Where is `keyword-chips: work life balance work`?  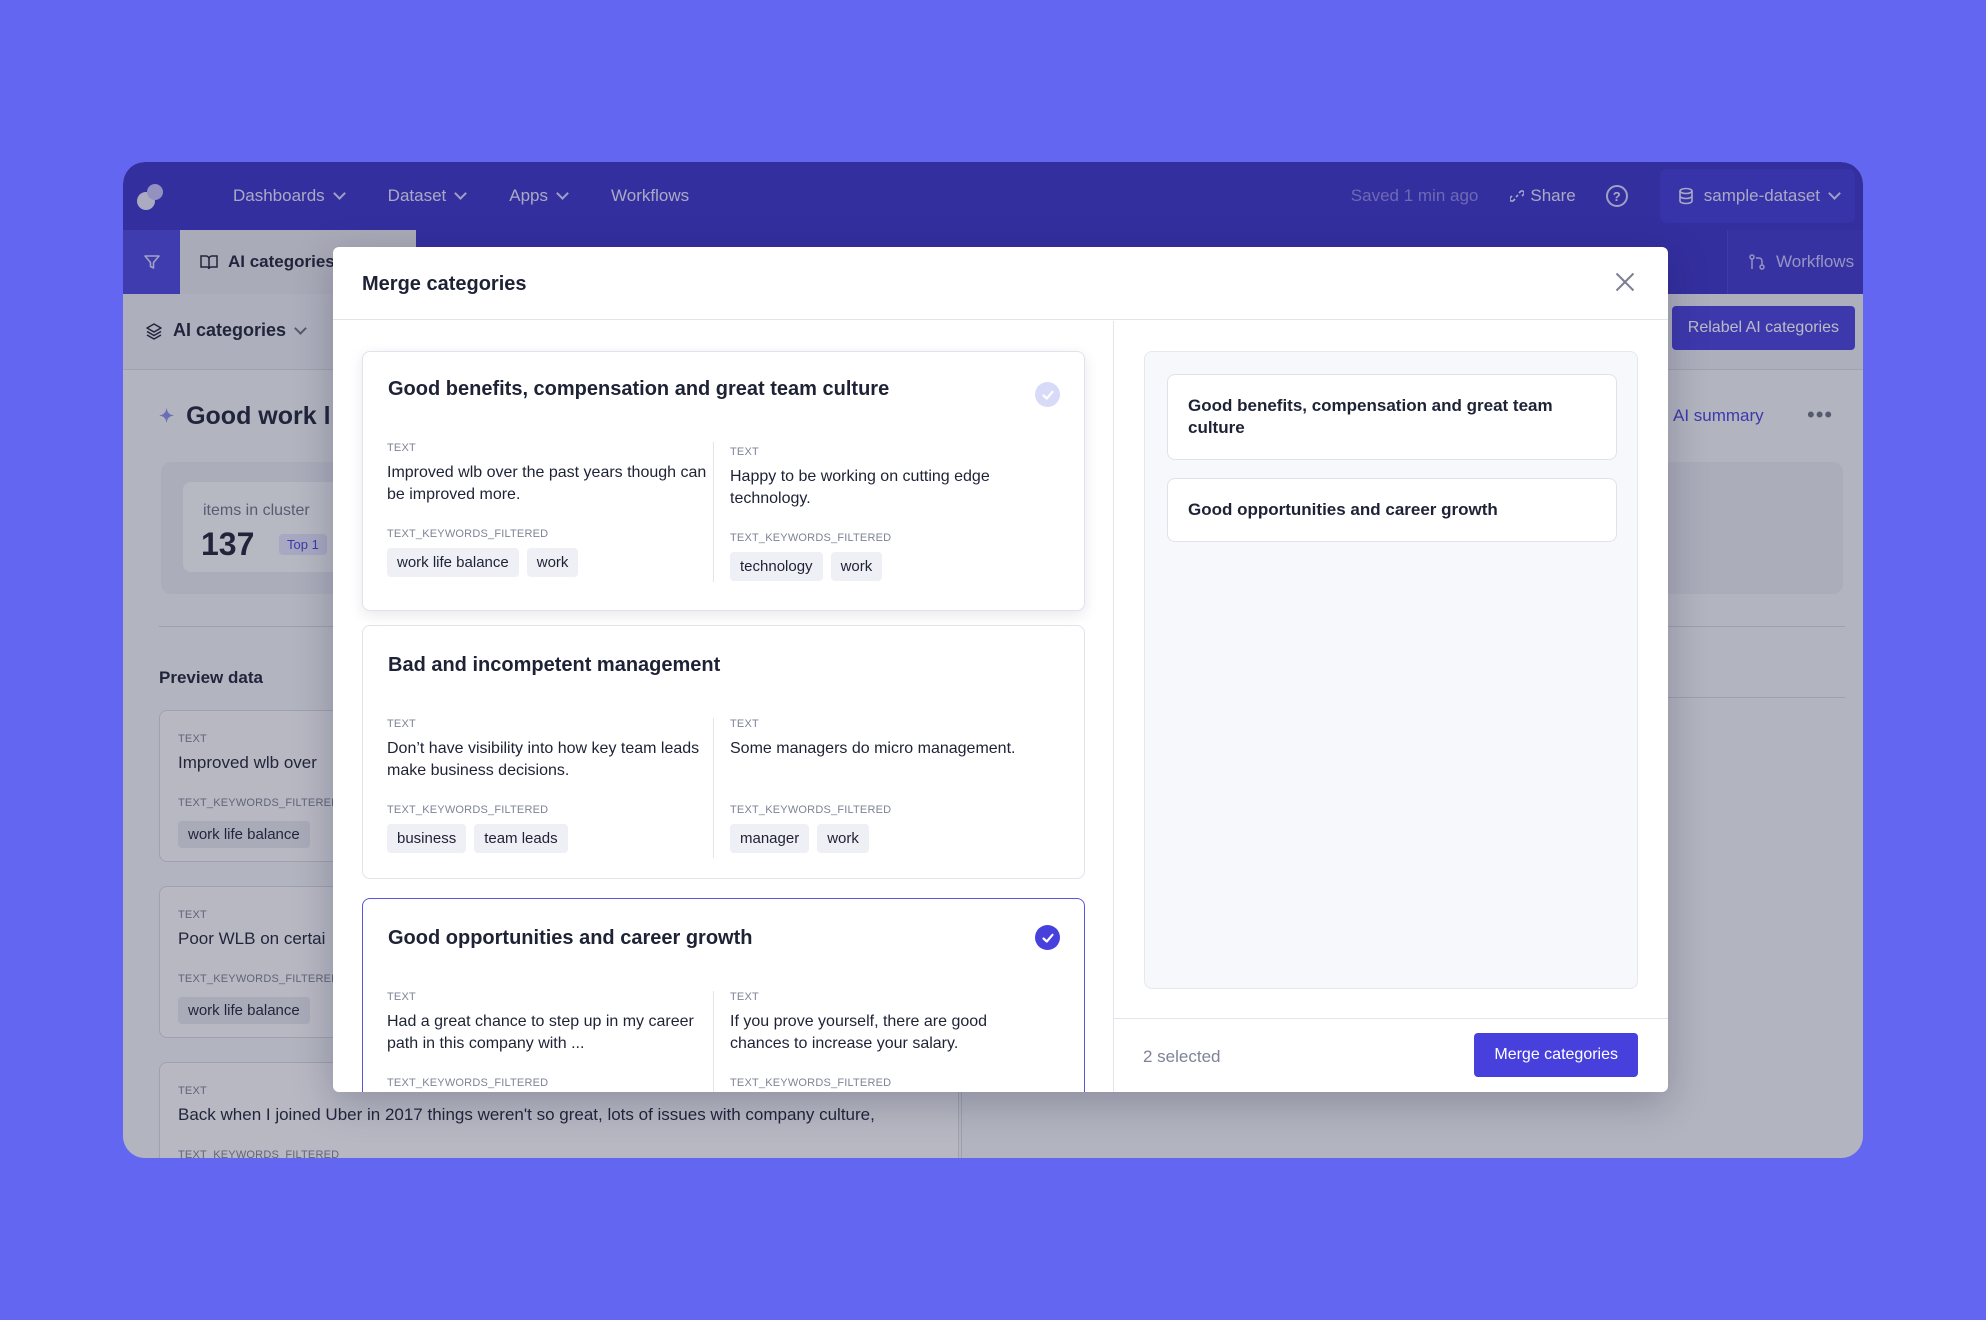 keyword-chips: work life balance work is located at coordinates (547, 562).